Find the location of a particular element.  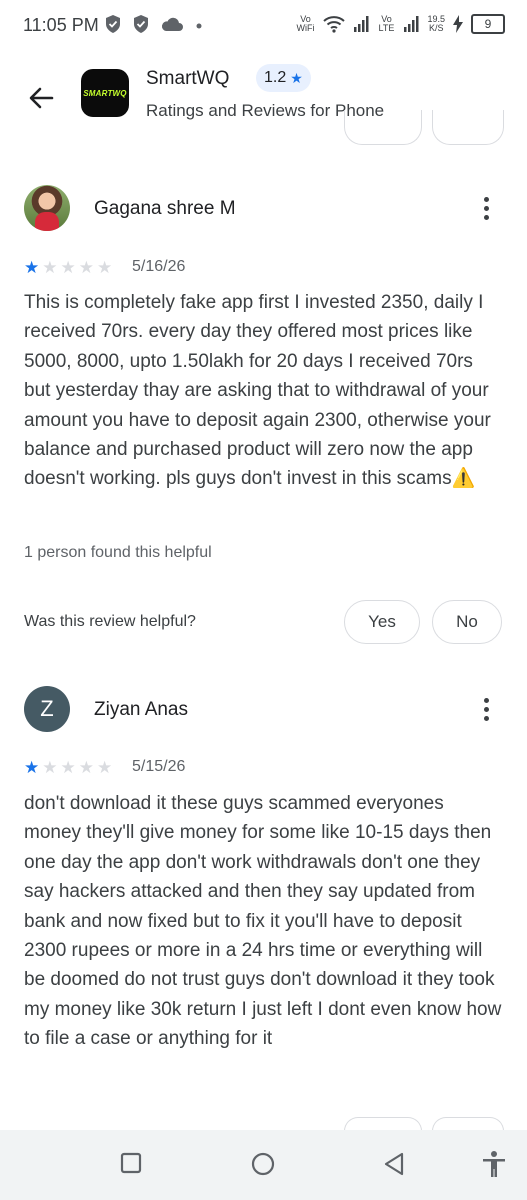

reviewer-name: Gagana shree M is located at coordinates (165, 208).